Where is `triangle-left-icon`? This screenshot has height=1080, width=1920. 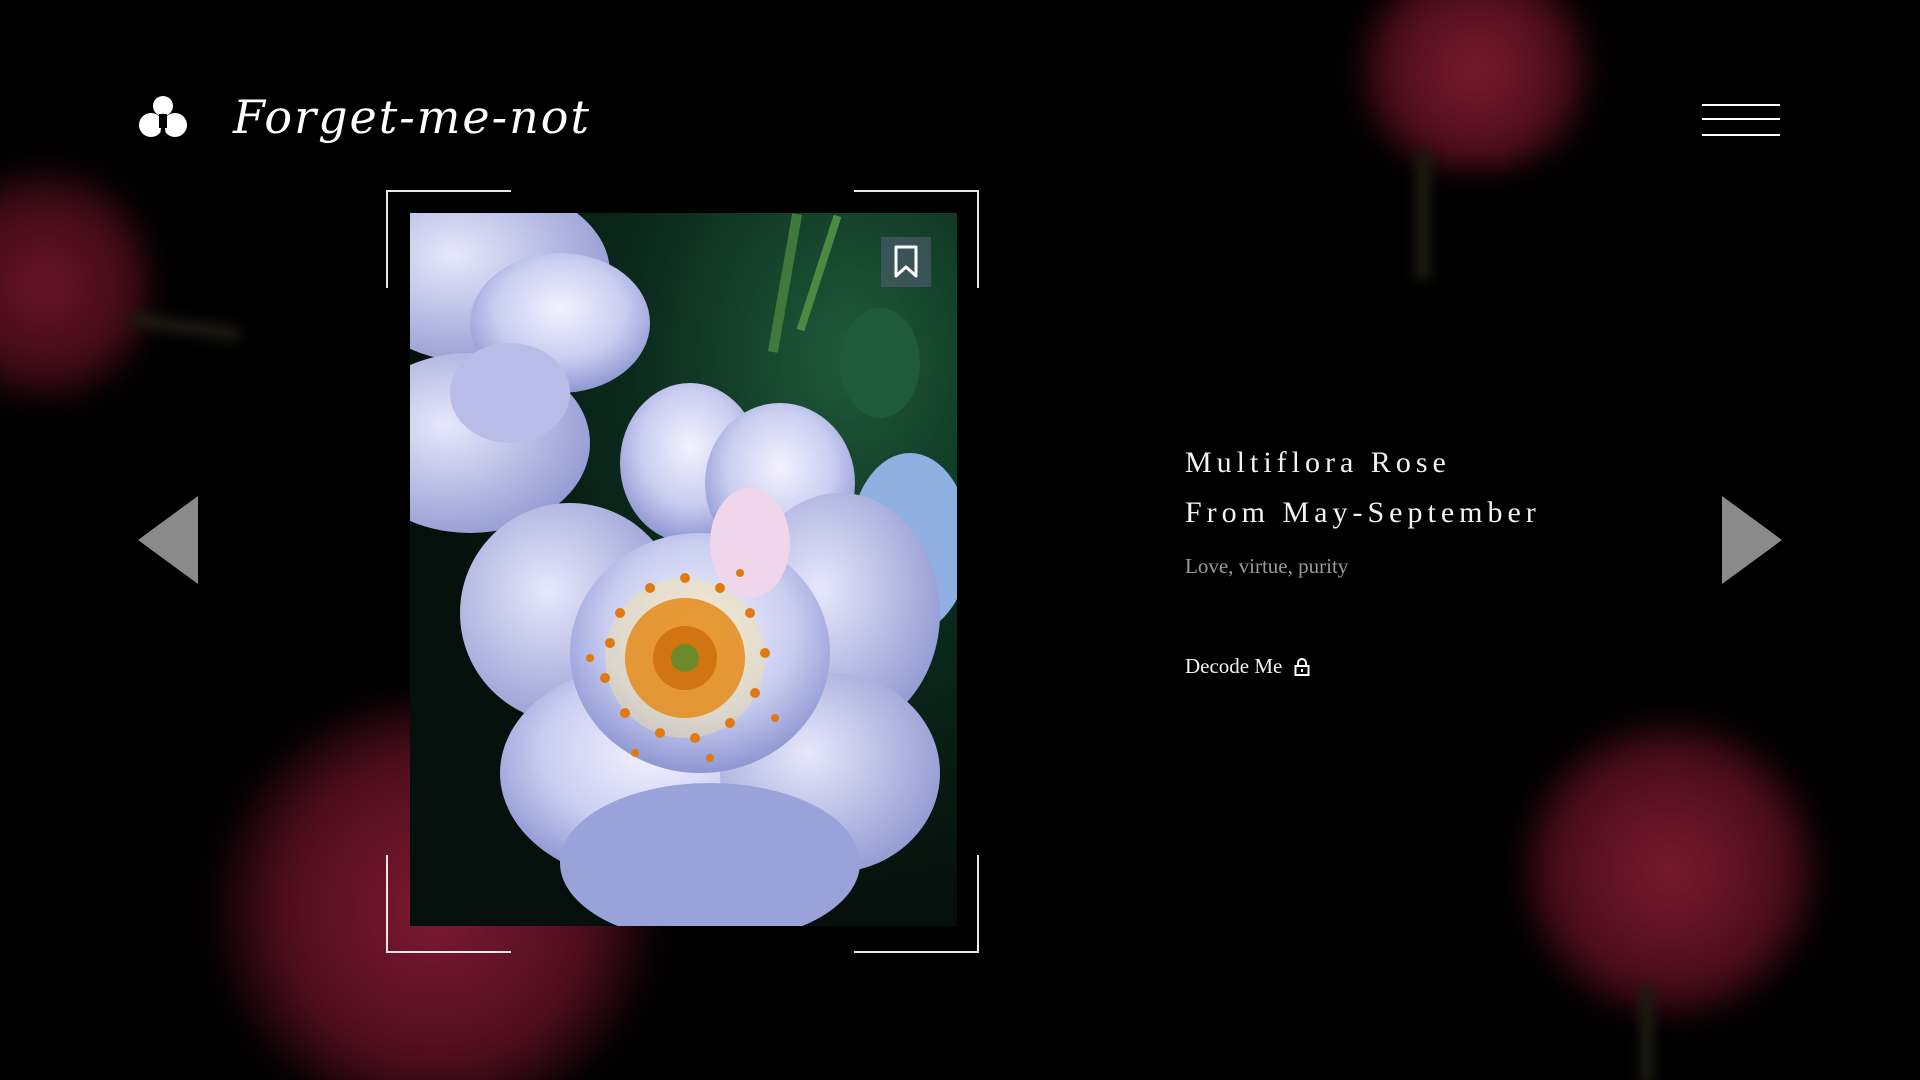 triangle-left-icon is located at coordinates (168, 540).